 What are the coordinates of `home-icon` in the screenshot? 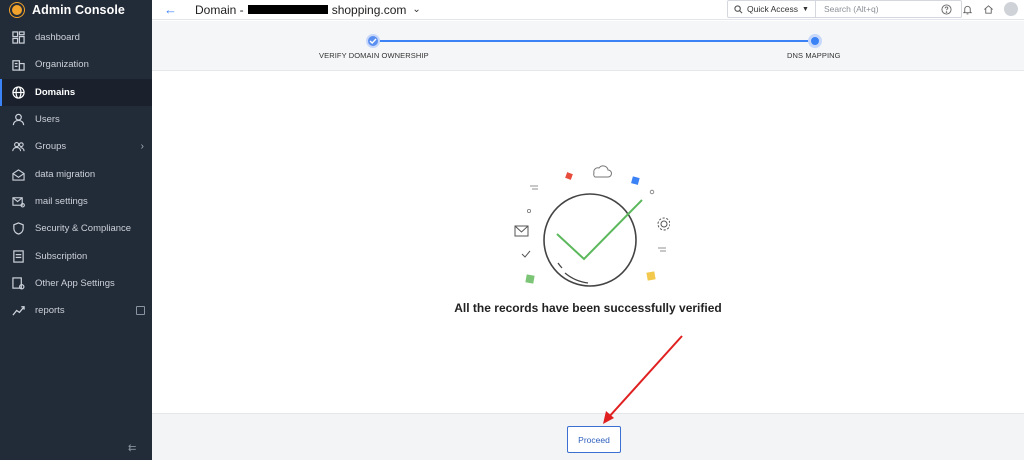 It's located at (988, 9).